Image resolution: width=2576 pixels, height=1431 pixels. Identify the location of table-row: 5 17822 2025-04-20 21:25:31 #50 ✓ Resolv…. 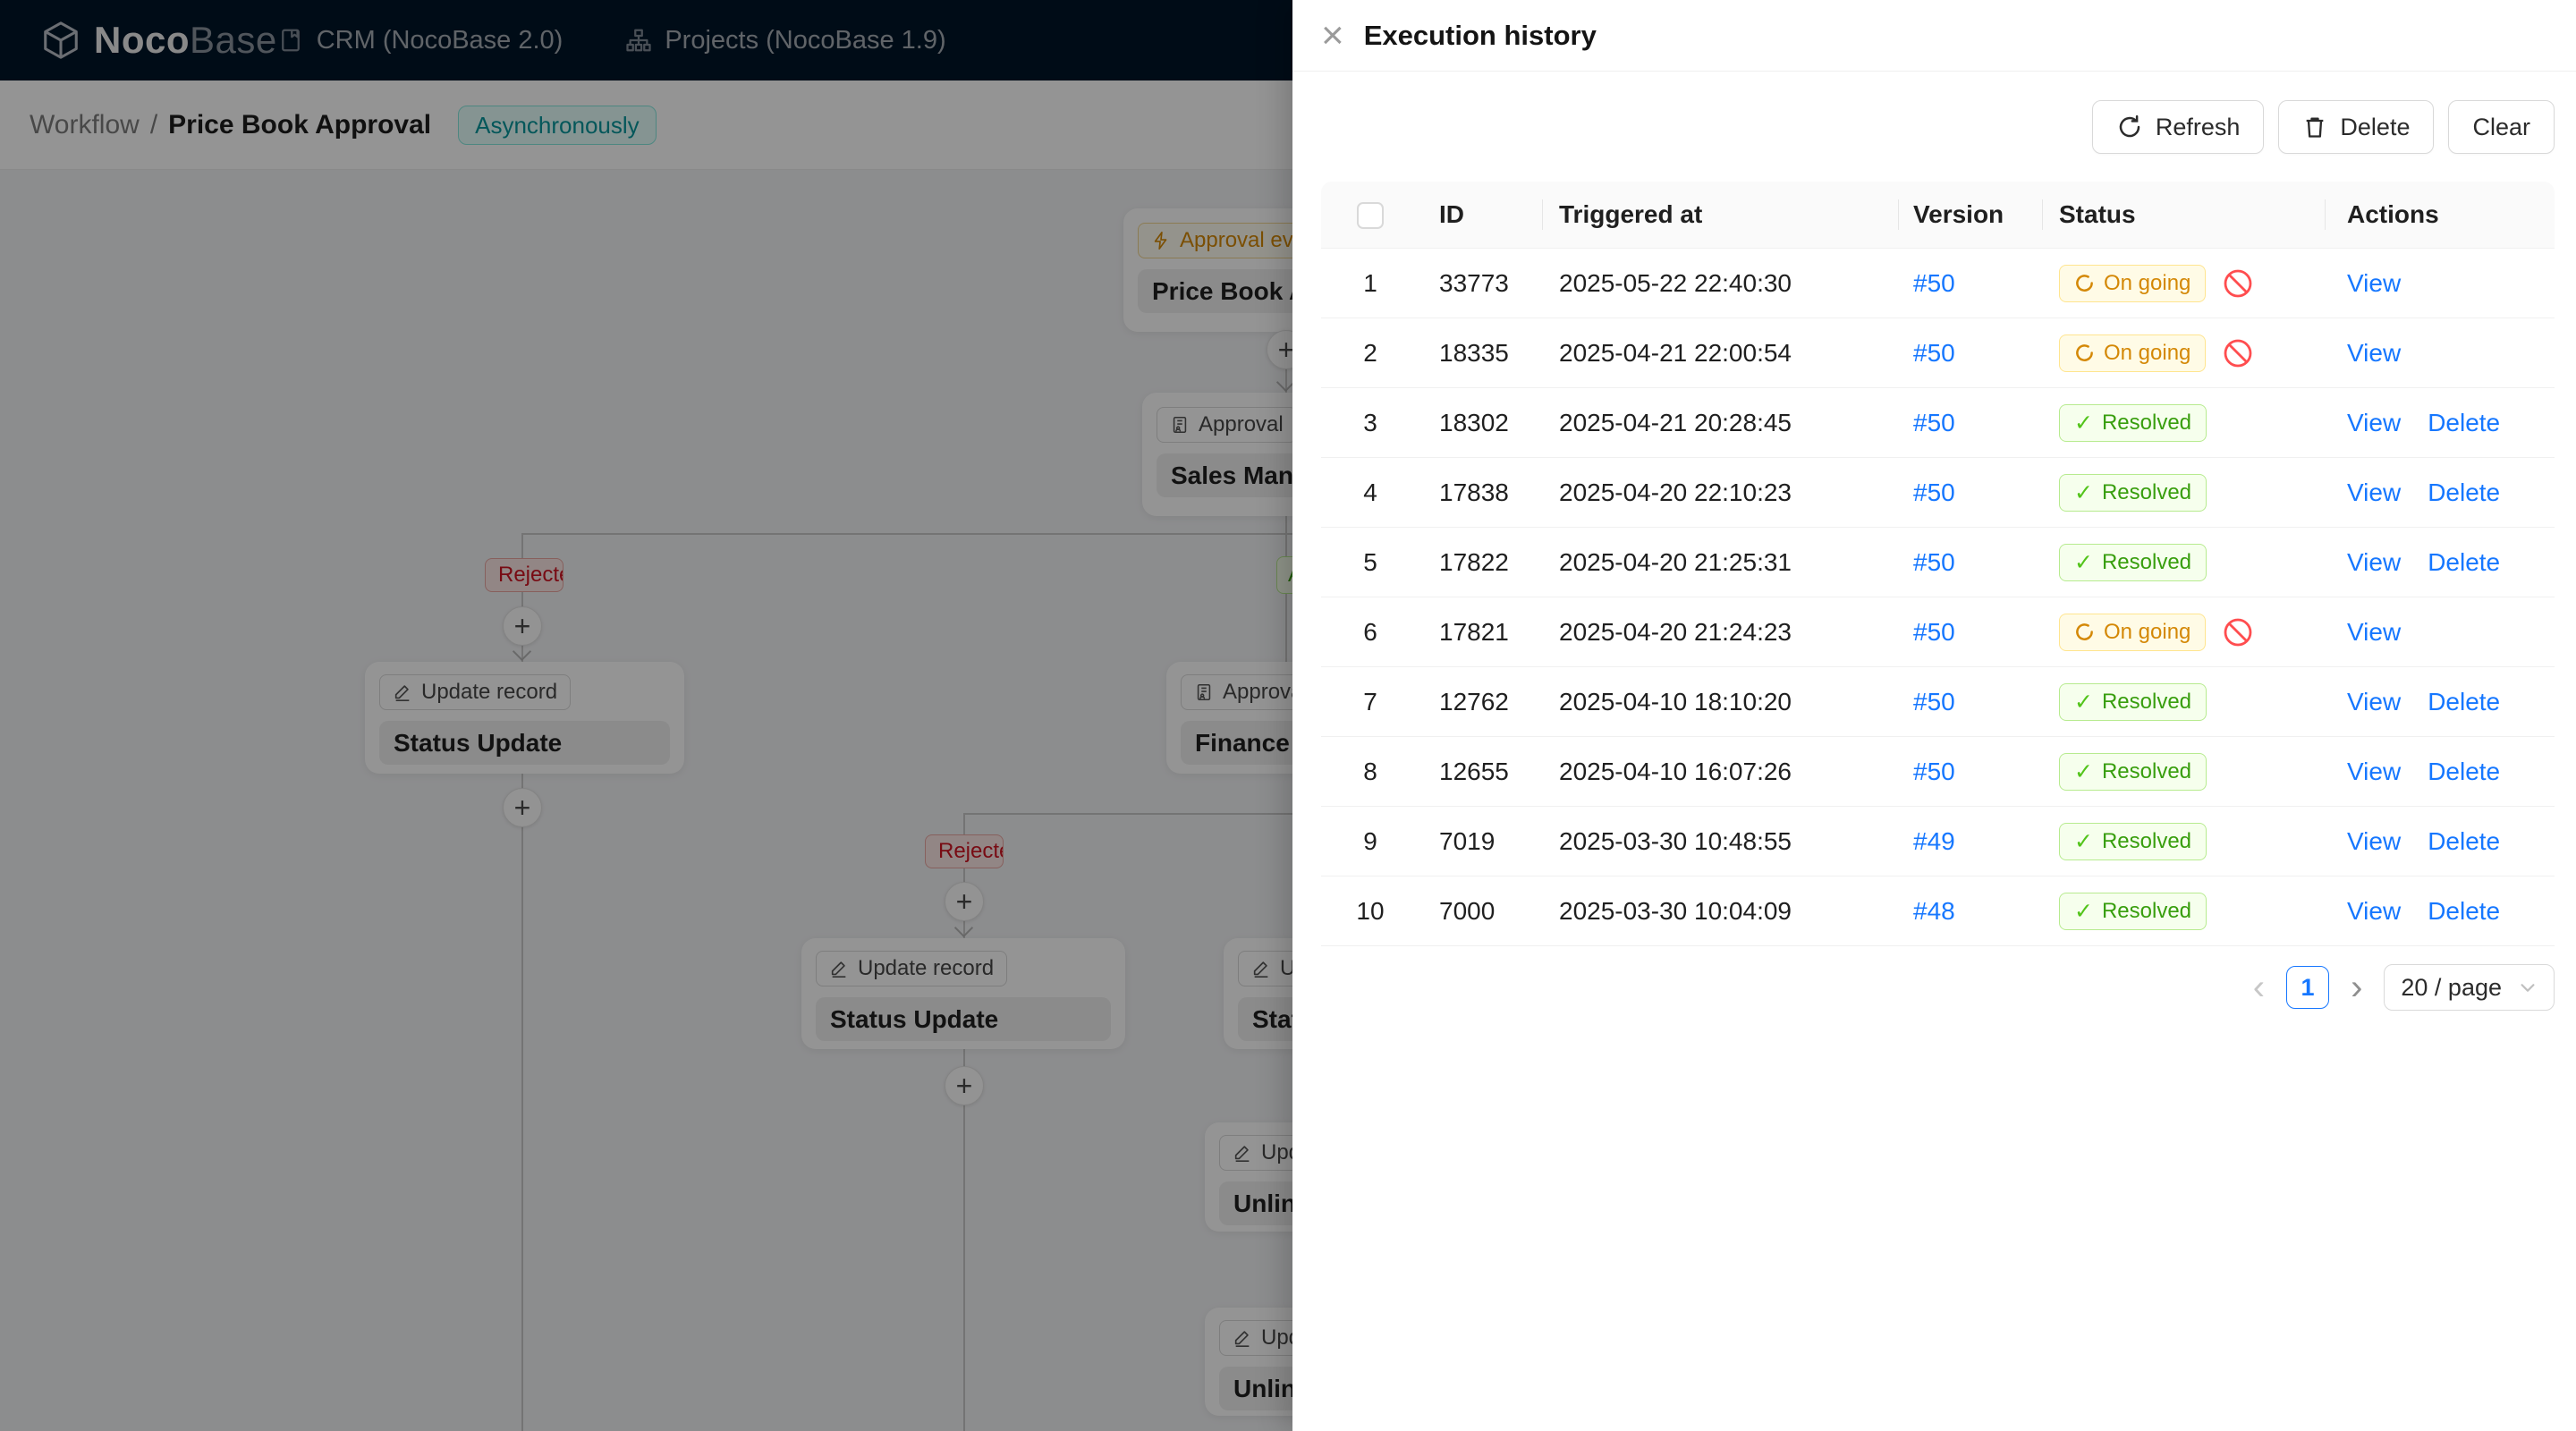
(1938, 563).